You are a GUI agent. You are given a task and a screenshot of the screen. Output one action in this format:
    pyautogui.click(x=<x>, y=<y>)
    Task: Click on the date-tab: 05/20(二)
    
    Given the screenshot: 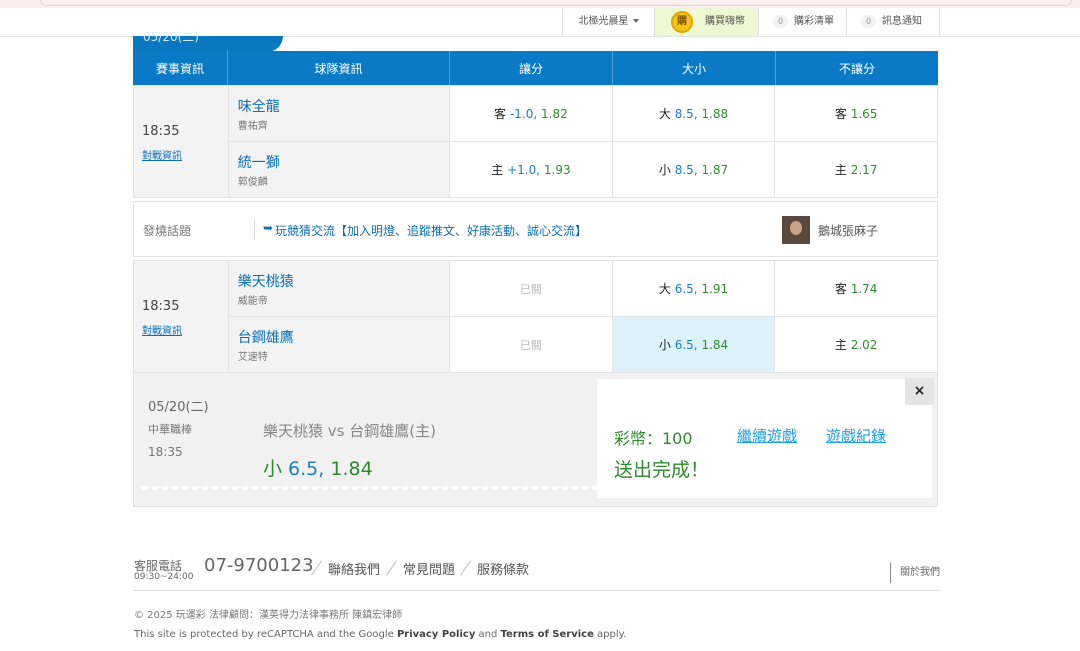 What is the action you would take?
    pyautogui.click(x=208, y=41)
    